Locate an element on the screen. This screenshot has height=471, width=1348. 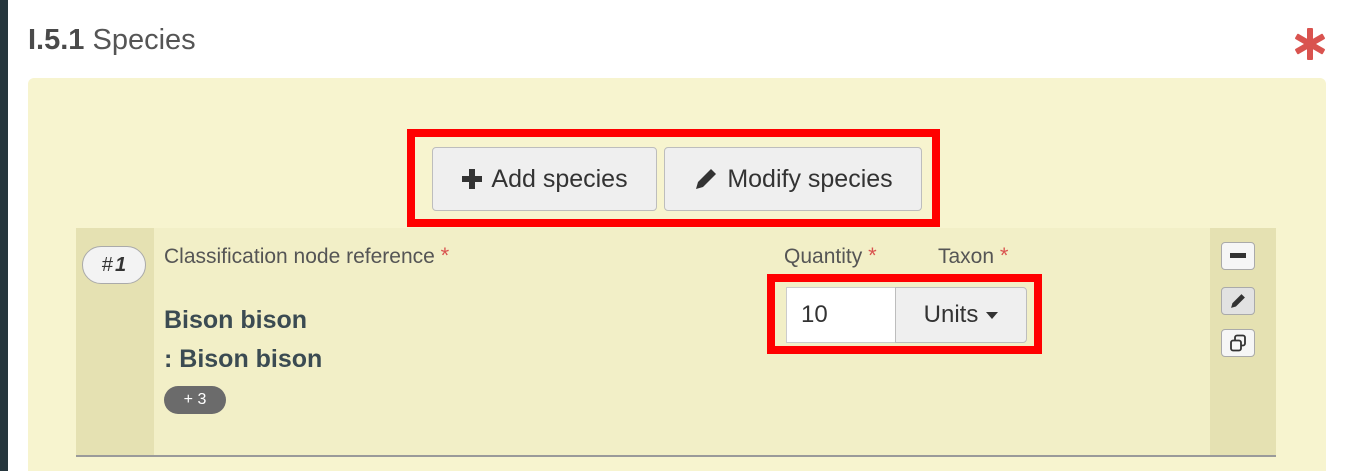
taxon-label: Taxon * is located at coordinates (973, 256).